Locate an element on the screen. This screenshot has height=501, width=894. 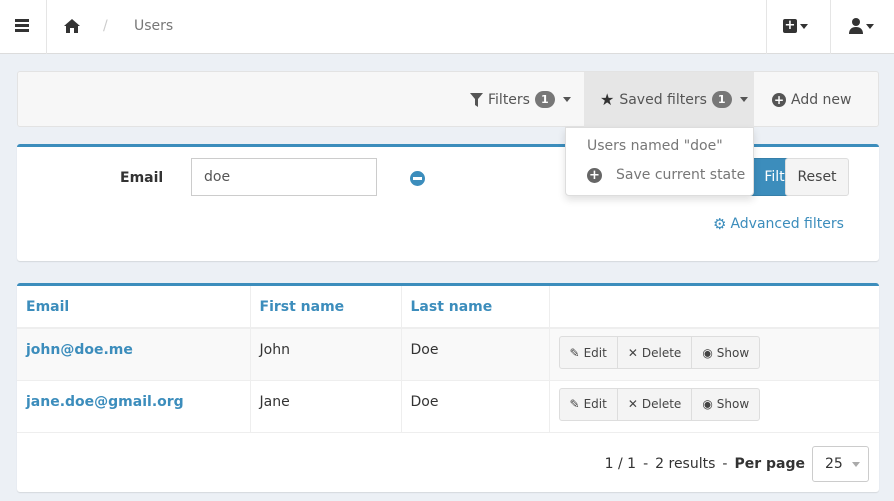
saved-count-badge: 1 is located at coordinates (721, 99).